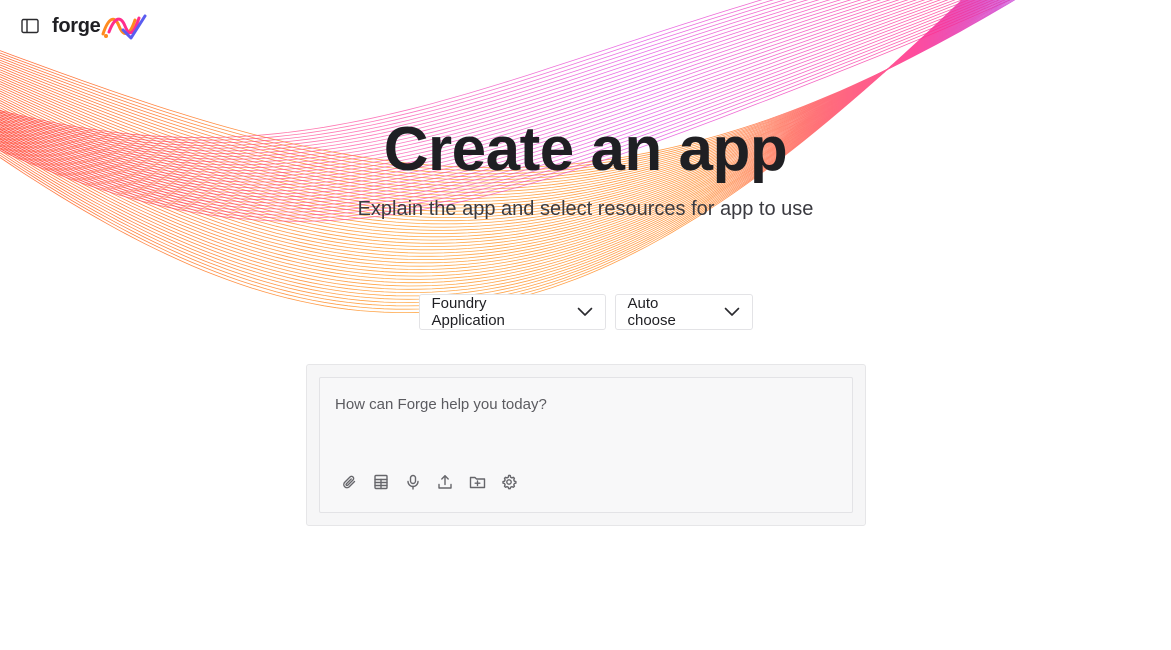 Image resolution: width=1171 pixels, height=650 pixels. What do you see at coordinates (124, 27) in the screenshot?
I see `logo-mark-icon` at bounding box center [124, 27].